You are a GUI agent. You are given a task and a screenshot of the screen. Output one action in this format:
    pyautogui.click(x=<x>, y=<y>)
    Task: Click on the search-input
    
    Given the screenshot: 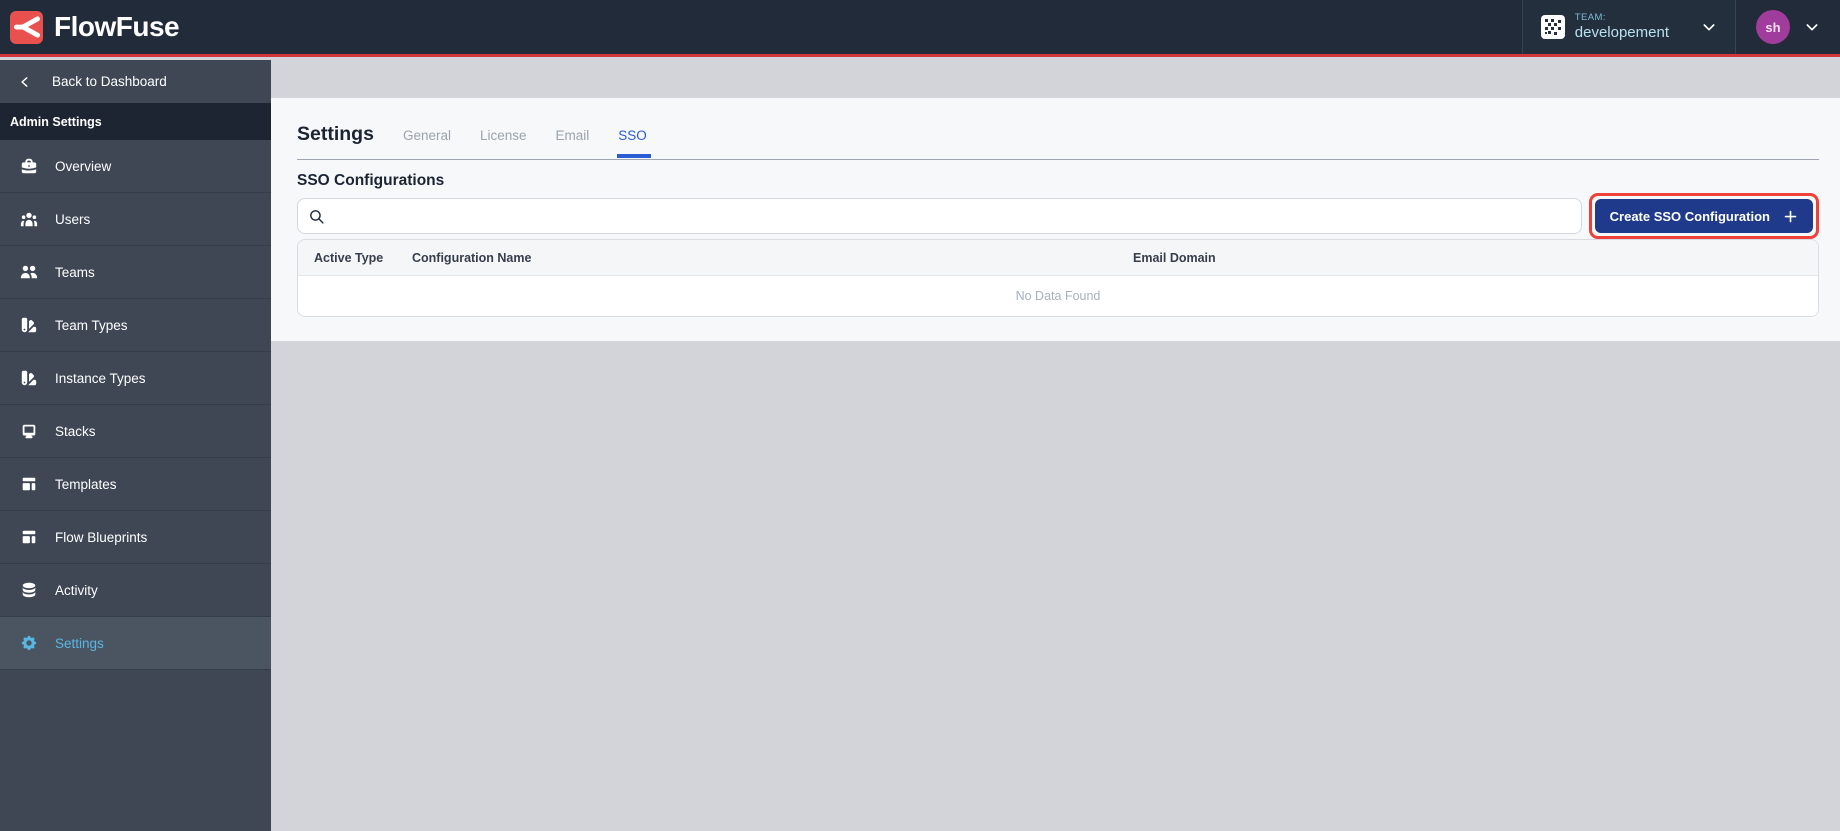 What is the action you would take?
    pyautogui.click(x=939, y=216)
    